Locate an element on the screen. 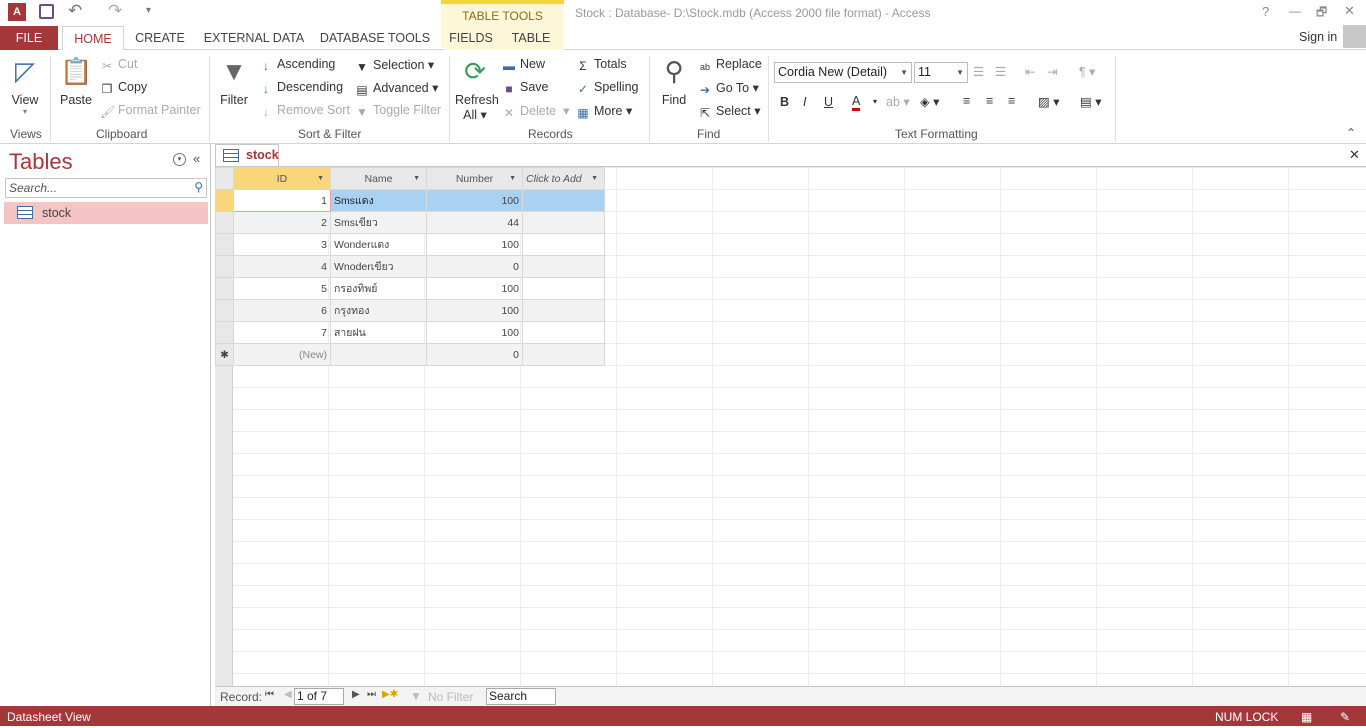  cell-number: 0 is located at coordinates (474, 354).